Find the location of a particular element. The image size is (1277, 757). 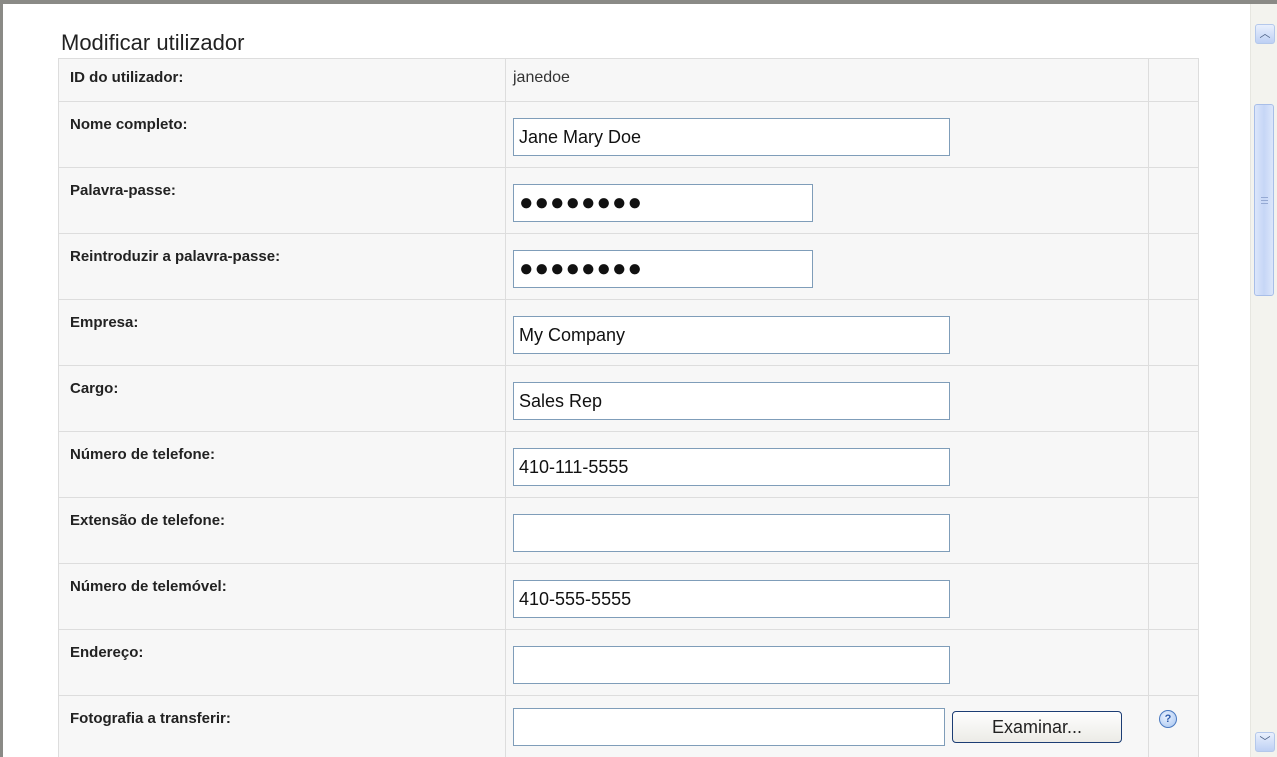

mobile-label: Número de telemóvel: is located at coordinates (282, 596).